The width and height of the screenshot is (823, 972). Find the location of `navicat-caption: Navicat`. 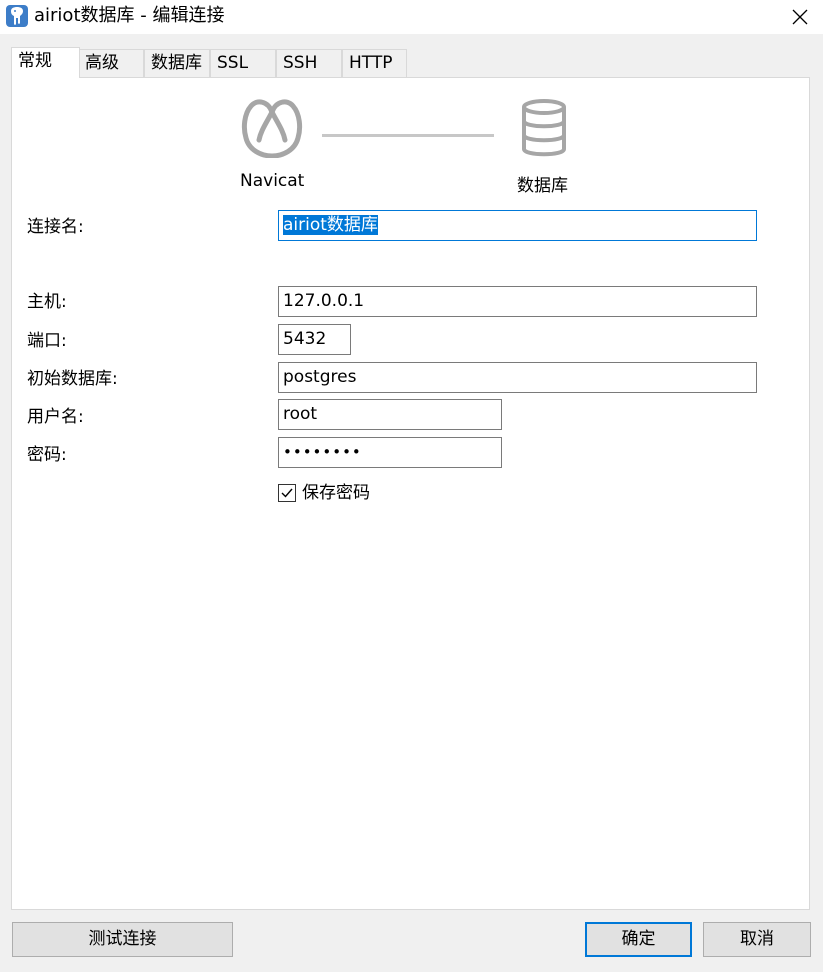

navicat-caption: Navicat is located at coordinates (272, 181).